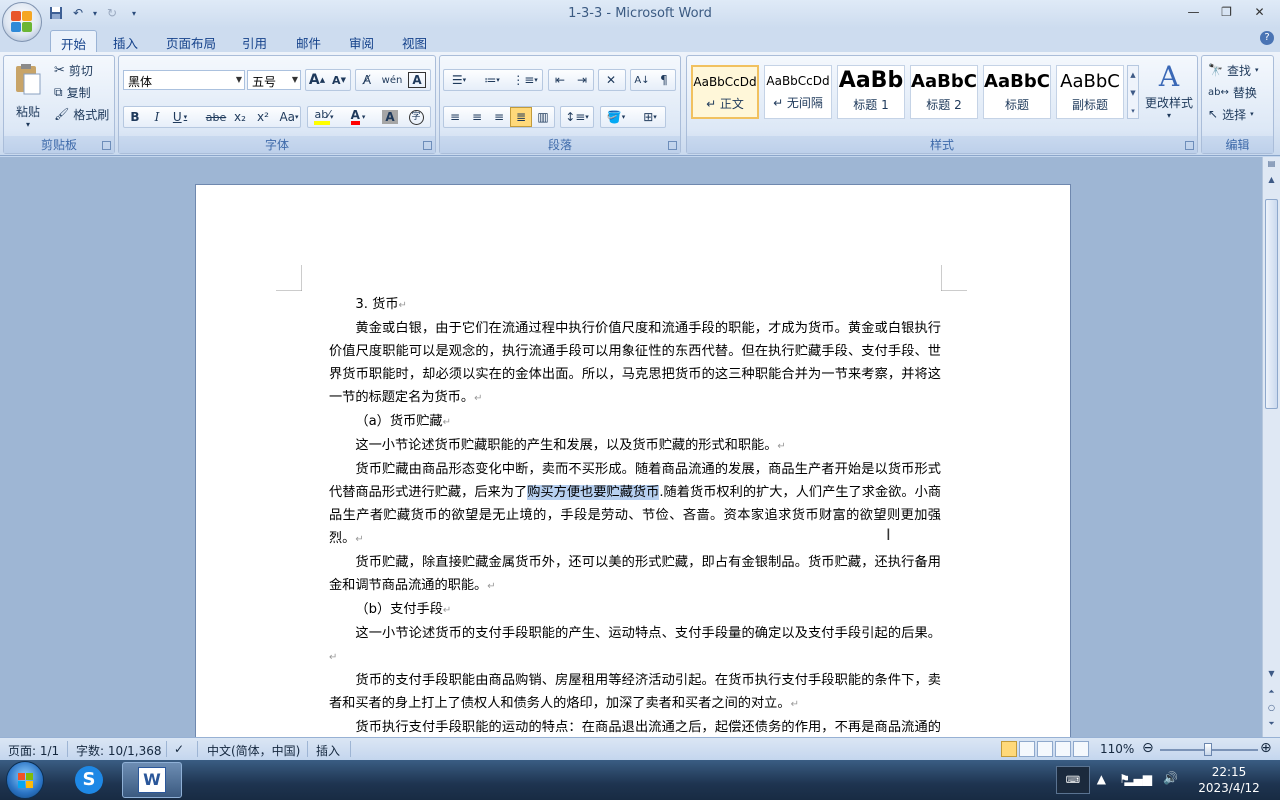  What do you see at coordinates (254, 41) in the screenshot?
I see `tab-references: 引用` at bounding box center [254, 41].